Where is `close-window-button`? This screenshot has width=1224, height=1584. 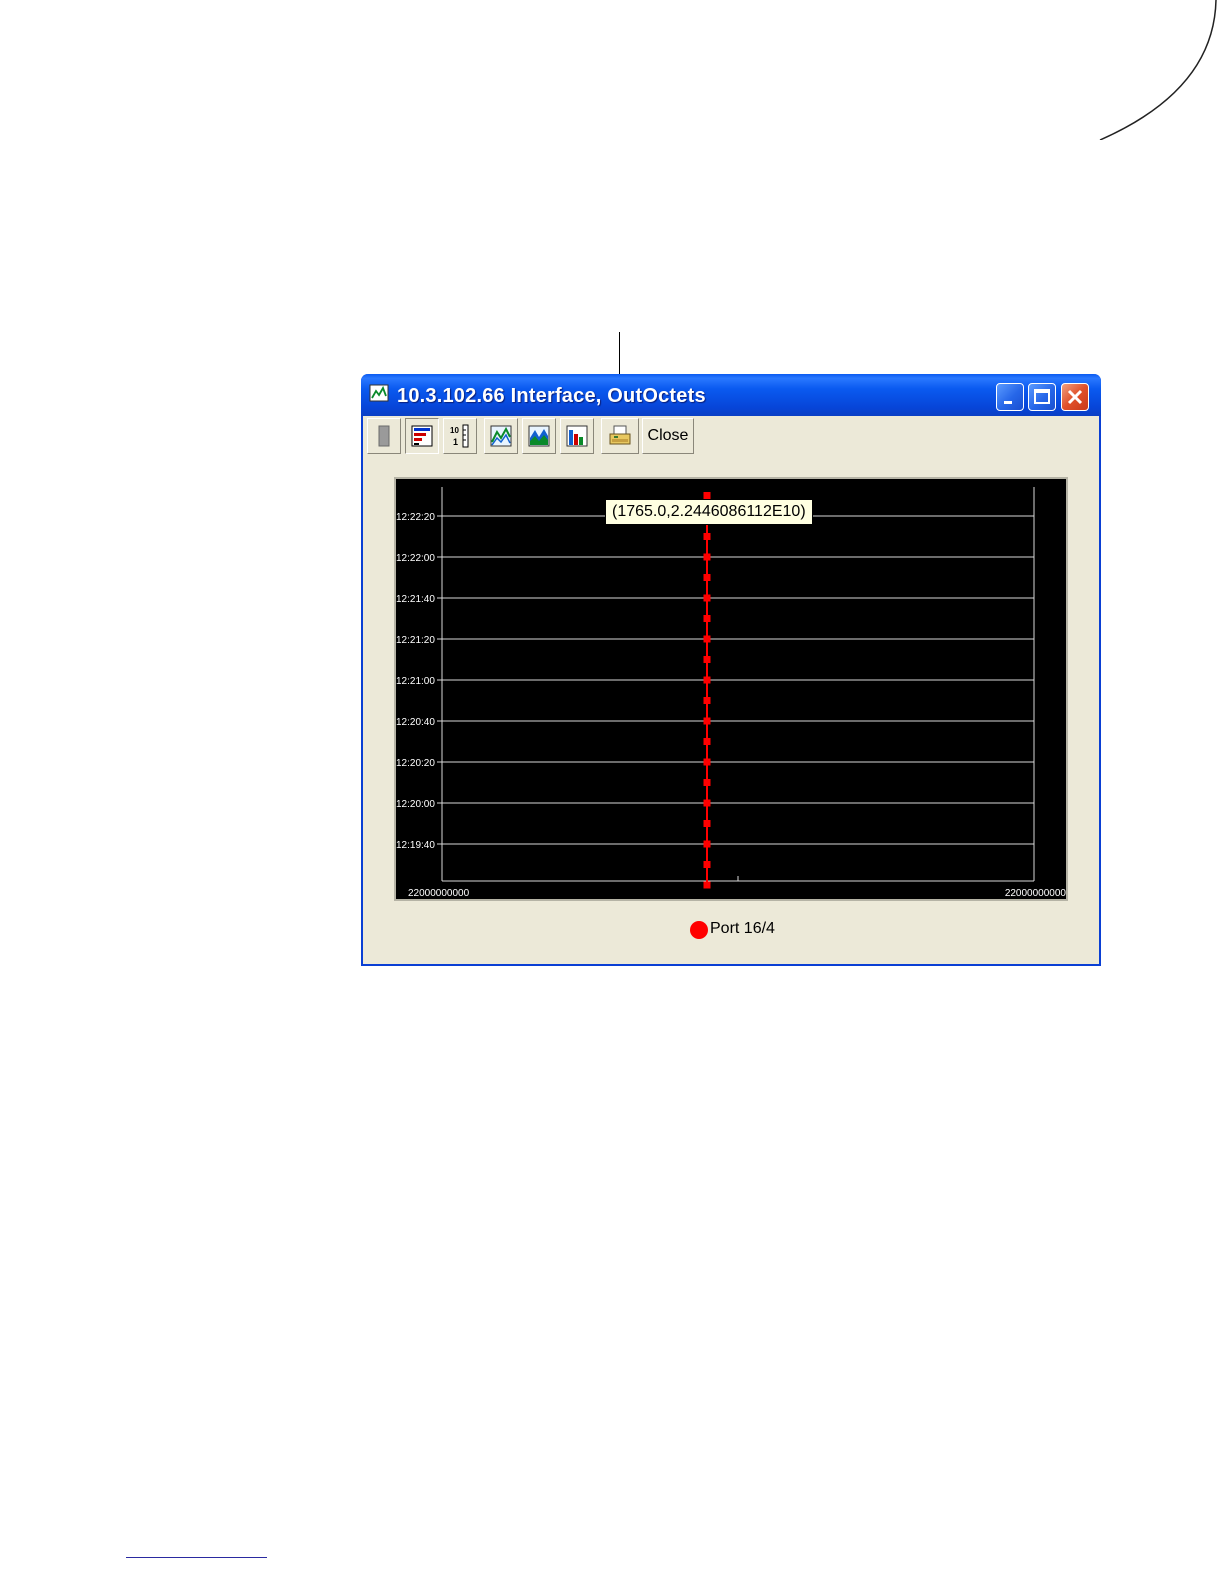
close-window-button is located at coordinates (1075, 397).